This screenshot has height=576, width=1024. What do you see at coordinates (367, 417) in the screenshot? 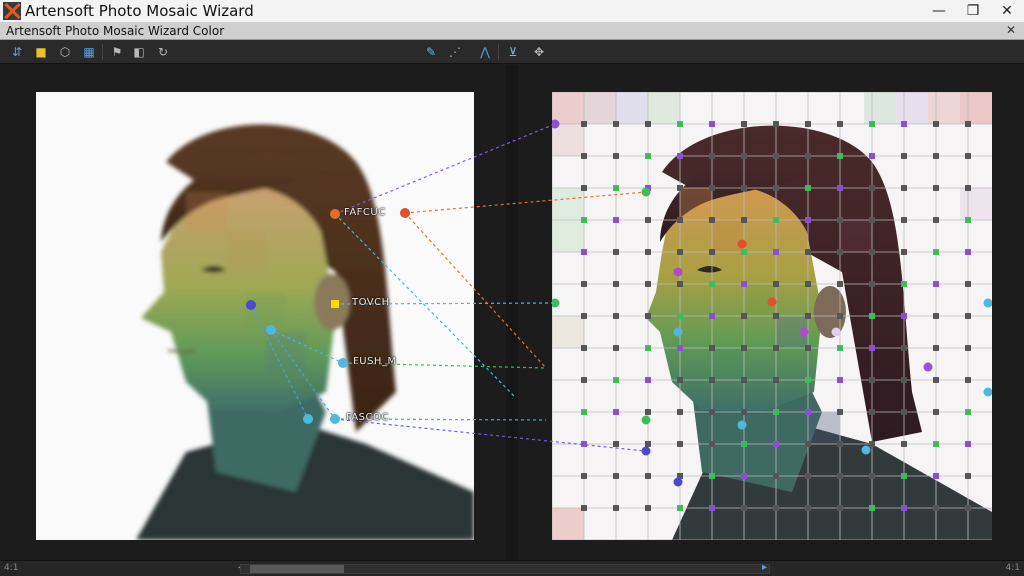
I see `feature-label: FASCOC` at bounding box center [367, 417].